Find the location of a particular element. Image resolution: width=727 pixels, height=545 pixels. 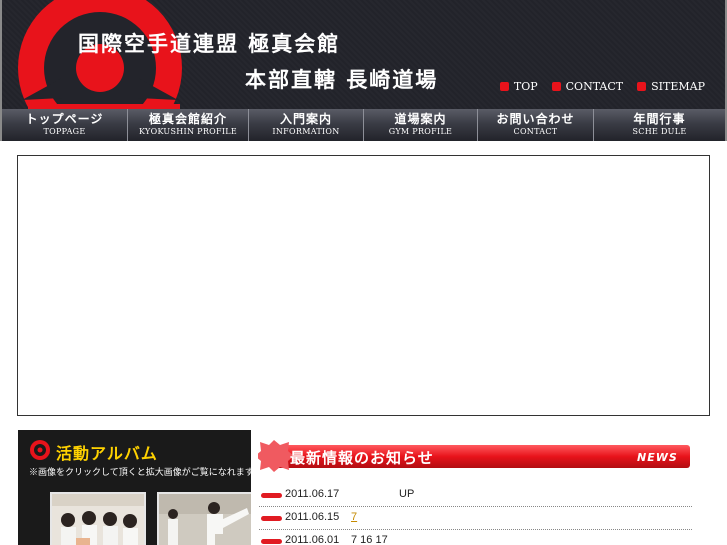

nav-item-en-label: KYOKUSHIN PROFILE is located at coordinates (188, 131).